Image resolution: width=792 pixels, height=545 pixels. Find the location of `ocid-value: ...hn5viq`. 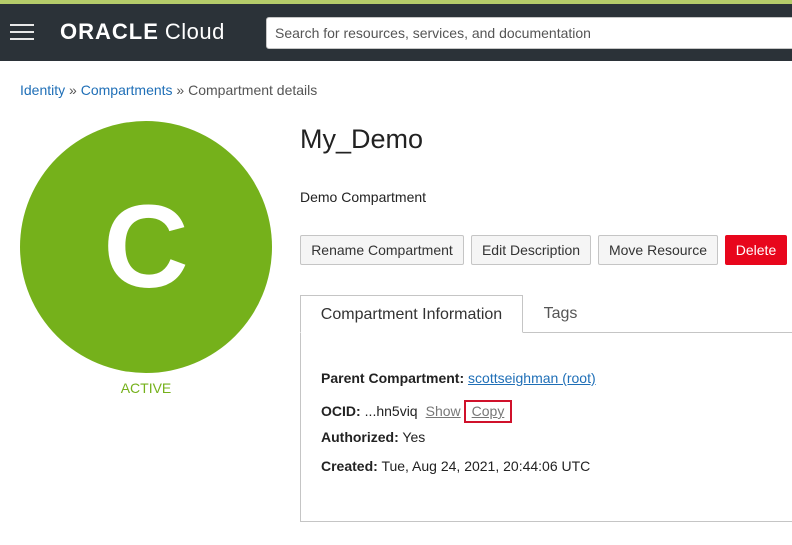

ocid-value: ...hn5viq is located at coordinates (391, 411).